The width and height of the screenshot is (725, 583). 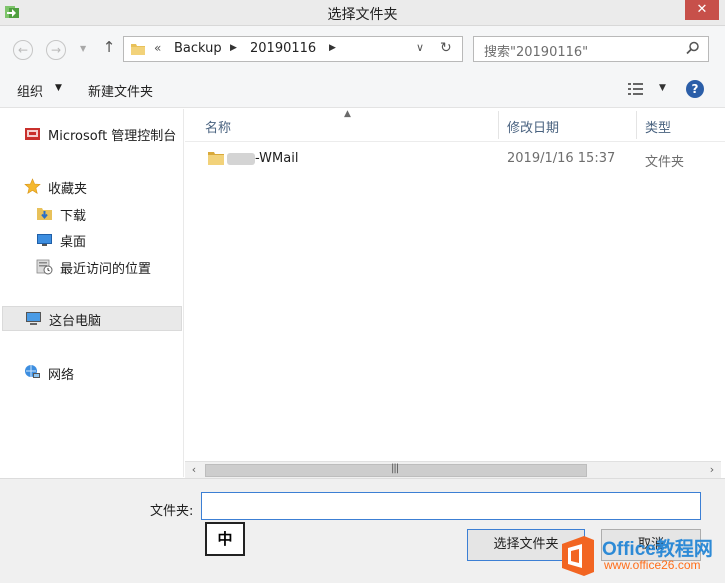 I want to click on computer-icon, so click(x=33, y=318).